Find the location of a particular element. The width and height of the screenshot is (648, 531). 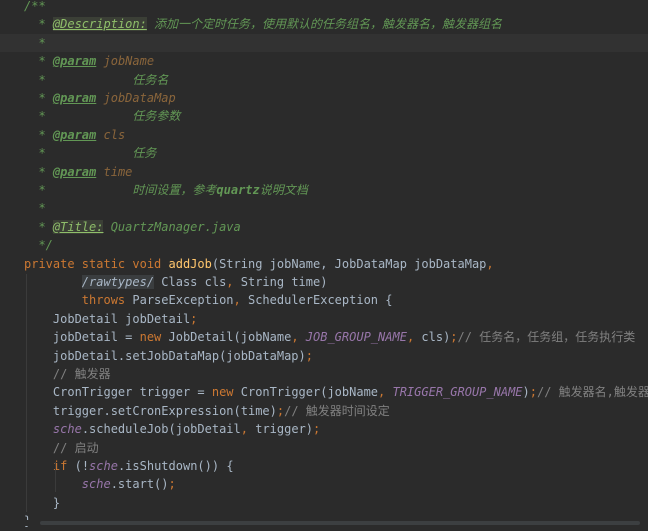

code-token: trigger.setCronExpression(time) is located at coordinates (150, 410).